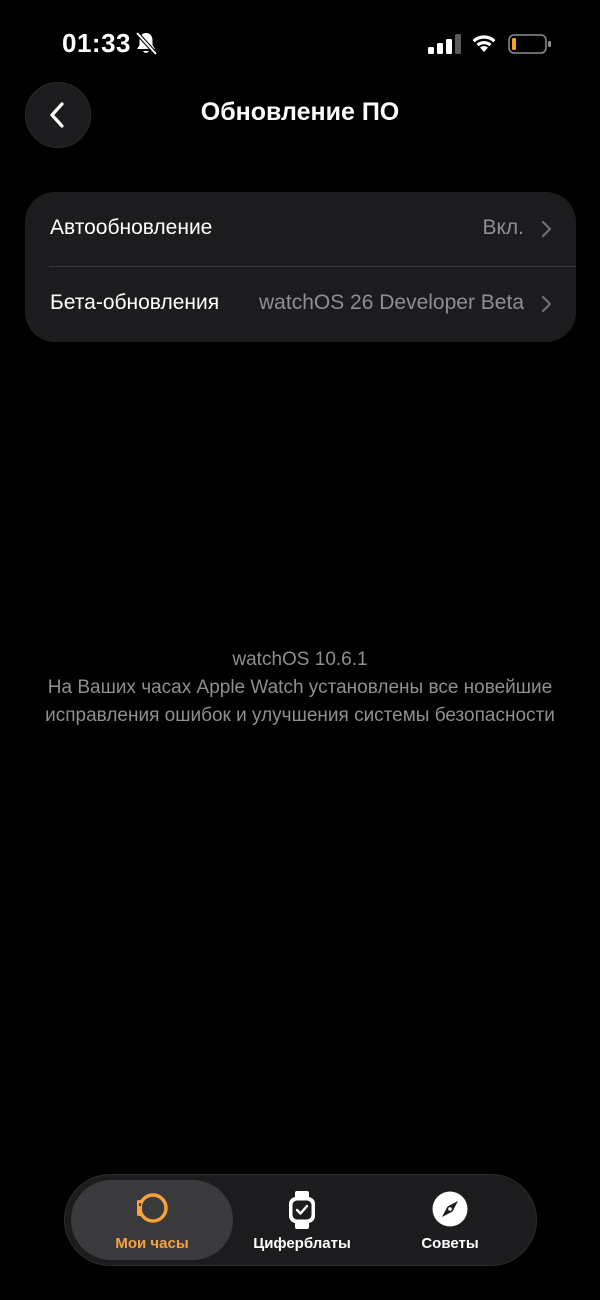 The image size is (600, 1300). Describe the element at coordinates (300, 229) in the screenshot. I see `auto-update-row: Автообновление Вкл.` at that location.